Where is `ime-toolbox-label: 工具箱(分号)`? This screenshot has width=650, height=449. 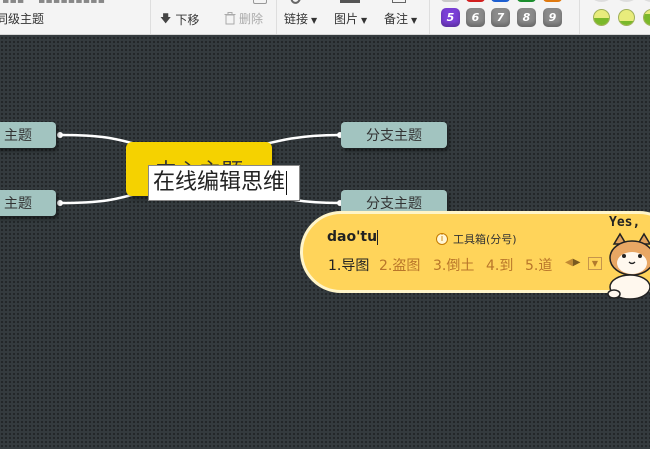
ime-toolbox-label: 工具箱(分号) is located at coordinates (485, 239).